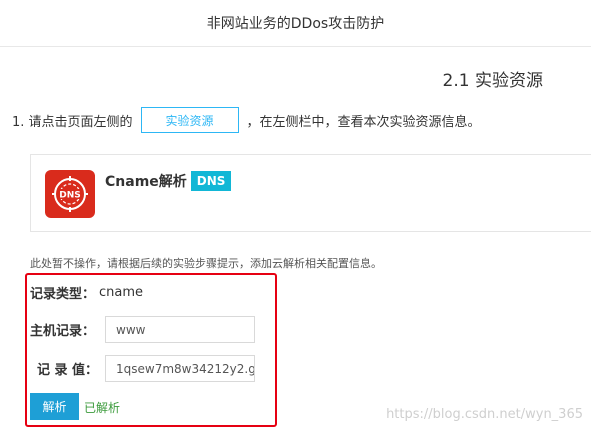 This screenshot has height=434, width=591. I want to click on page-header: 非网站业务的DDos攻击防护, so click(295, 23).